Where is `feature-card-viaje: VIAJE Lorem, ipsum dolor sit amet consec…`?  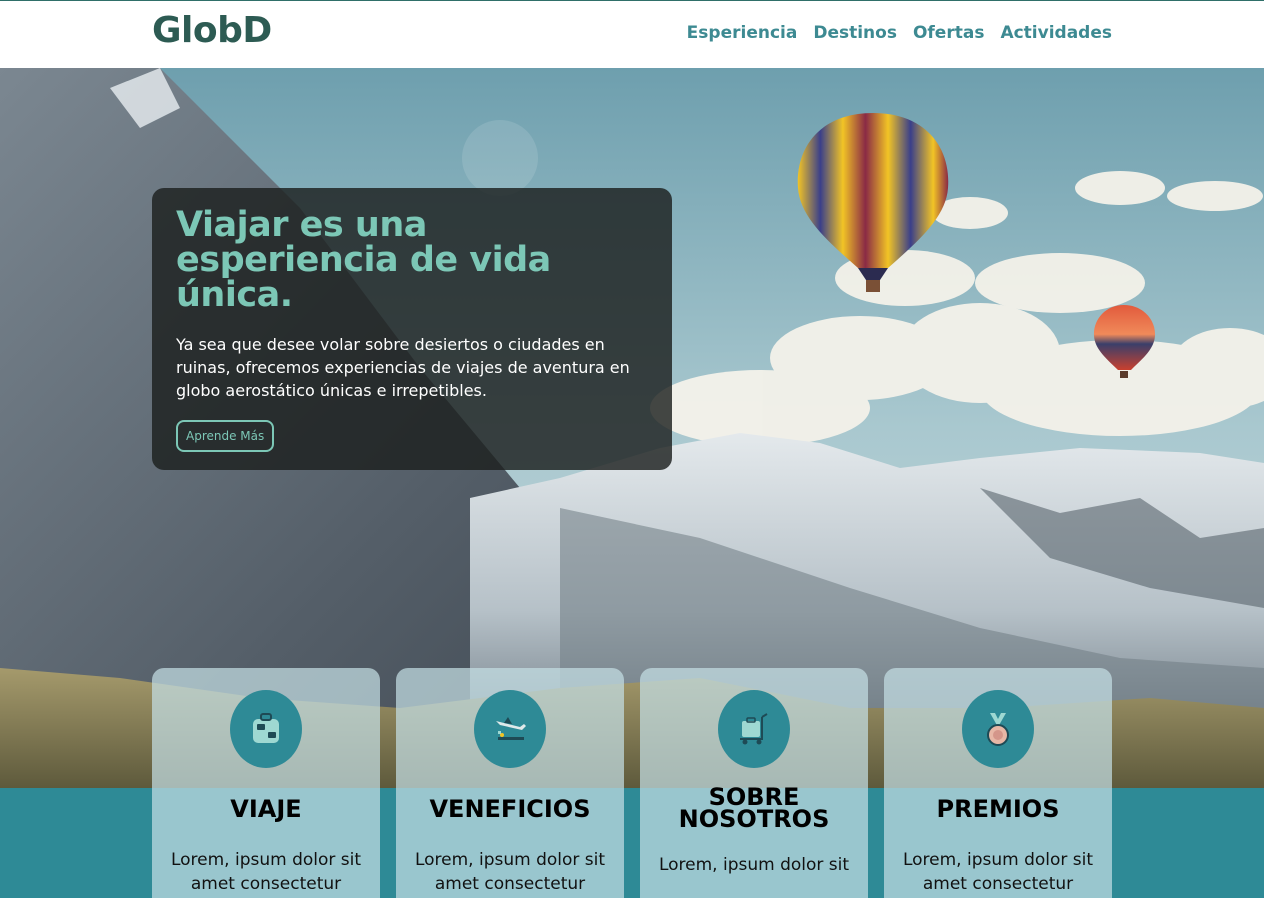 feature-card-viaje: VIAJE Lorem, ipsum dolor sit amet consec… is located at coordinates (266, 783).